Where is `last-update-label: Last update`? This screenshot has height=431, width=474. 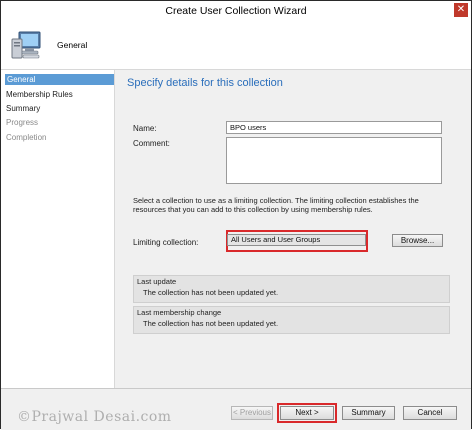
last-update-label: Last update is located at coordinates (157, 281).